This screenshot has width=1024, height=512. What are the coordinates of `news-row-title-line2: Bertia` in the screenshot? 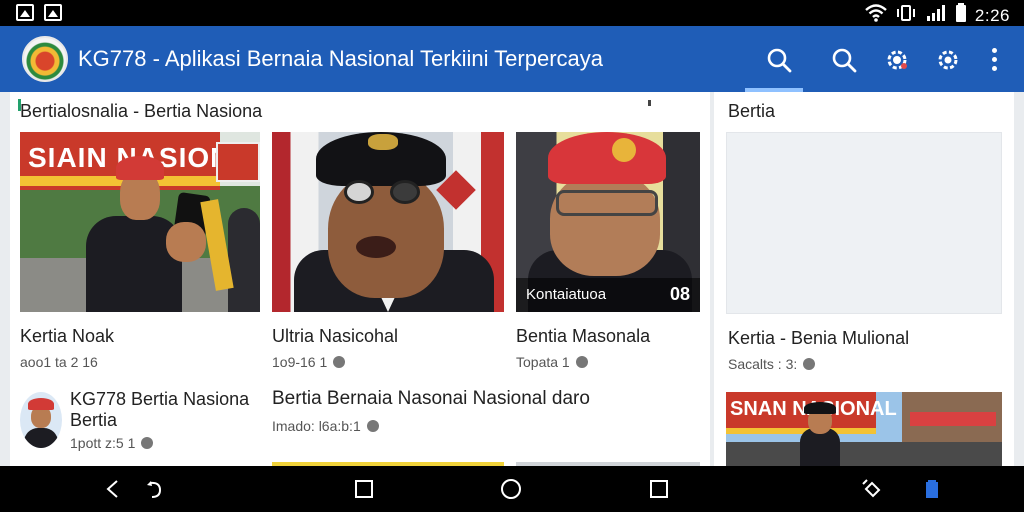 It's located at (93, 420).